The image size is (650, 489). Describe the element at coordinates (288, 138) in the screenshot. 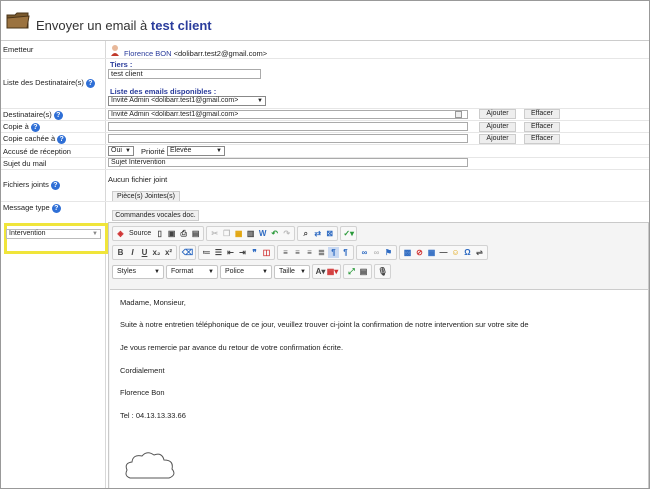

I see `copie-cachee-input` at that location.